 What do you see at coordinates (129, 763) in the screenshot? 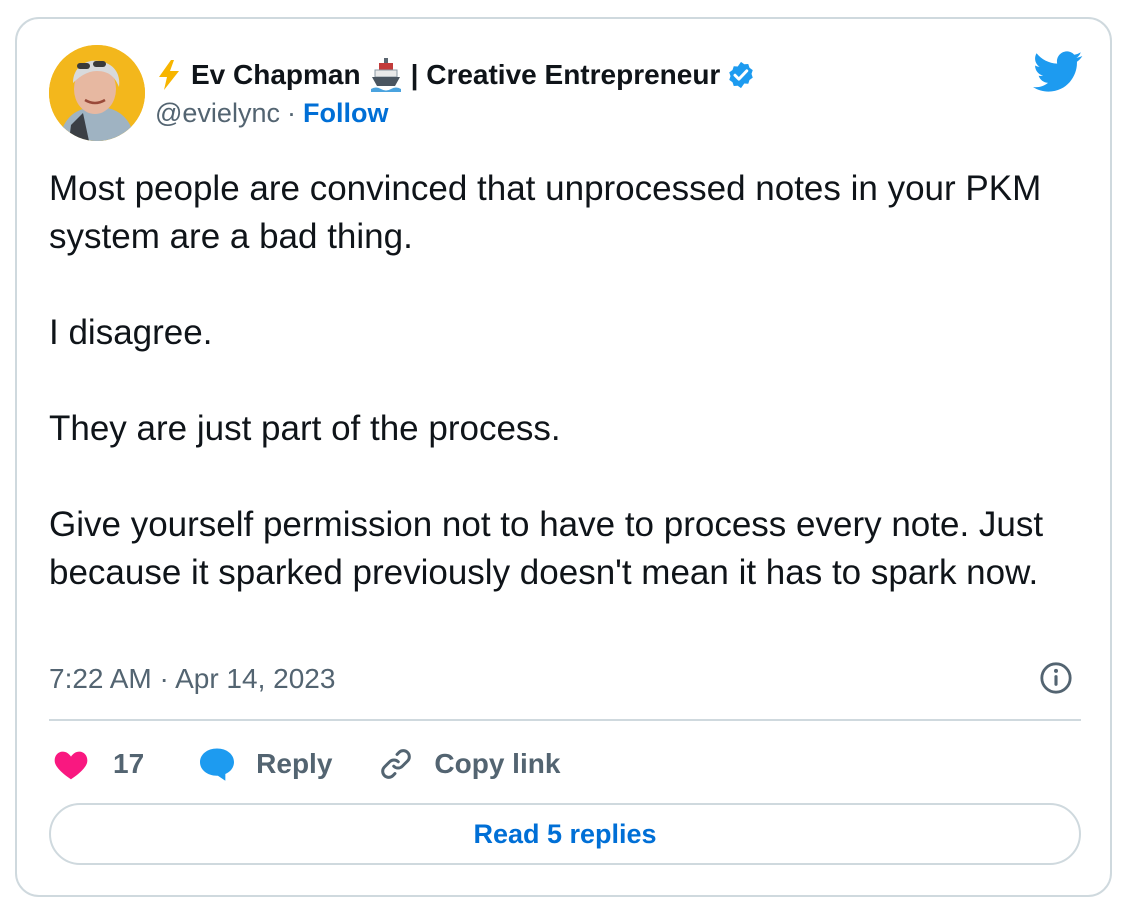
I see `like-count: 17` at bounding box center [129, 763].